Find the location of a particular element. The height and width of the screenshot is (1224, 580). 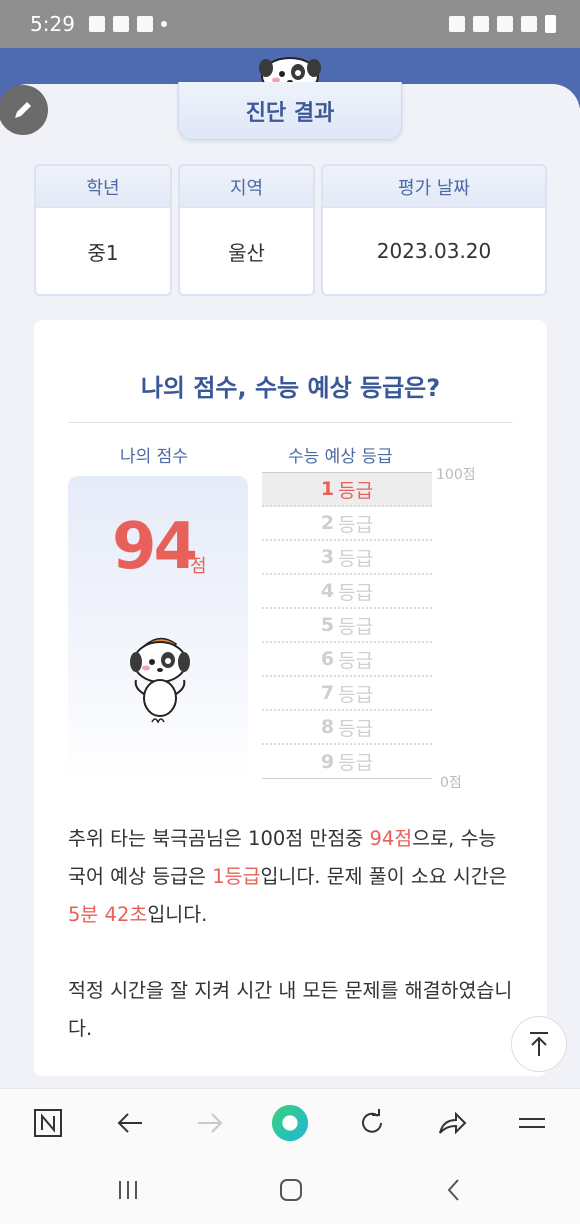

grade-row: 3 등급 is located at coordinates (347, 558).